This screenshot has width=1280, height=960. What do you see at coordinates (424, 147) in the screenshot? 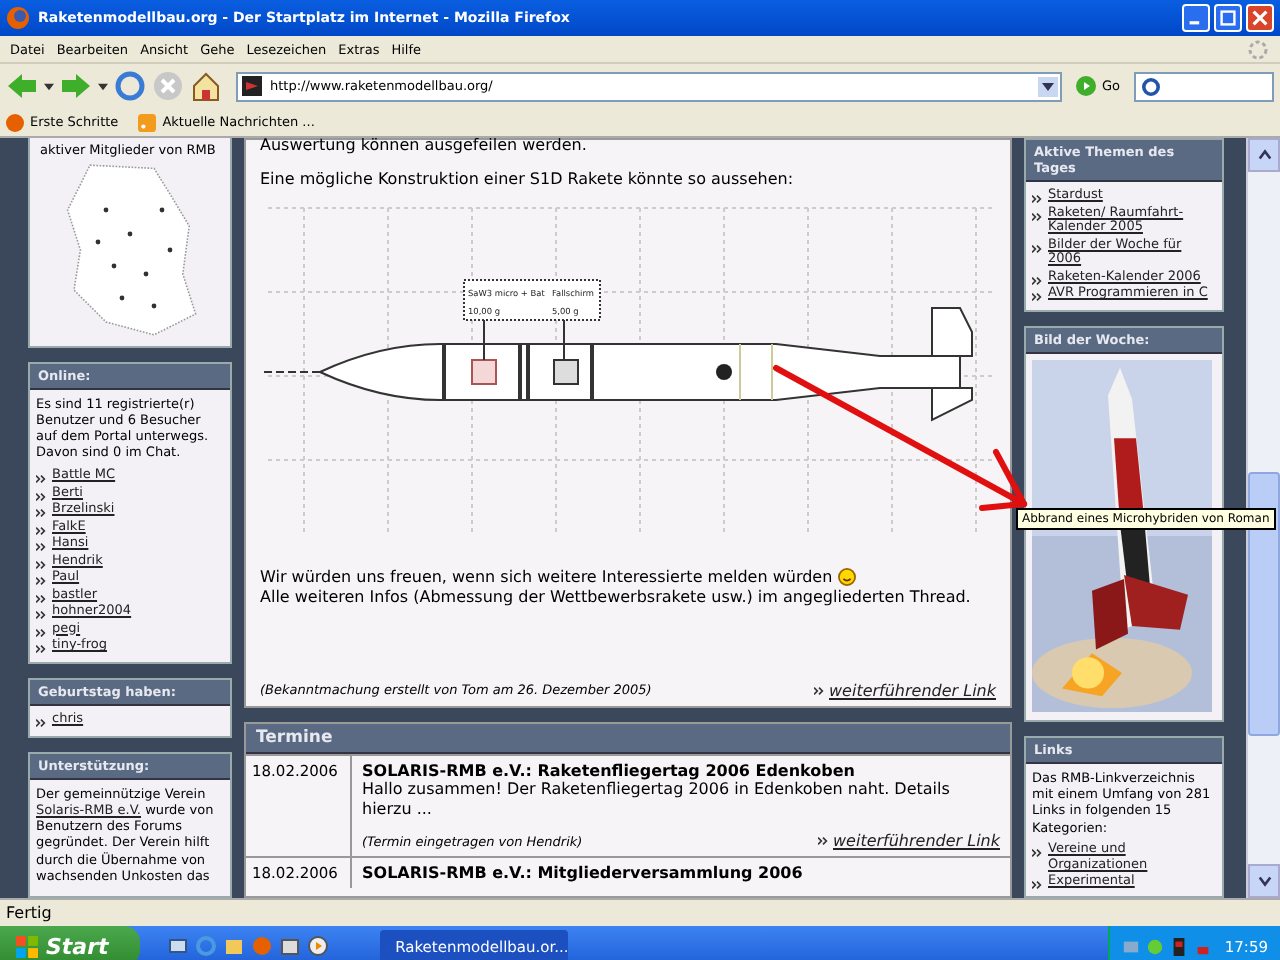
I see `body-text: Auswertung können ausgefeilen werden.` at bounding box center [424, 147].